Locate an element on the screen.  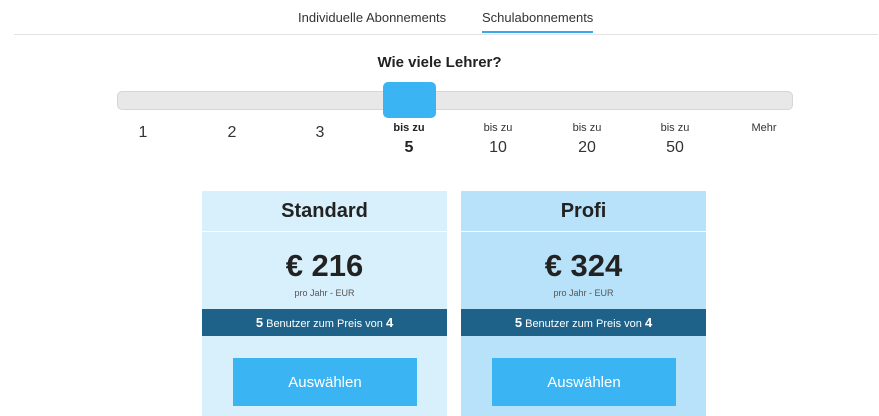
tick-value: 3 is located at coordinates (320, 132).